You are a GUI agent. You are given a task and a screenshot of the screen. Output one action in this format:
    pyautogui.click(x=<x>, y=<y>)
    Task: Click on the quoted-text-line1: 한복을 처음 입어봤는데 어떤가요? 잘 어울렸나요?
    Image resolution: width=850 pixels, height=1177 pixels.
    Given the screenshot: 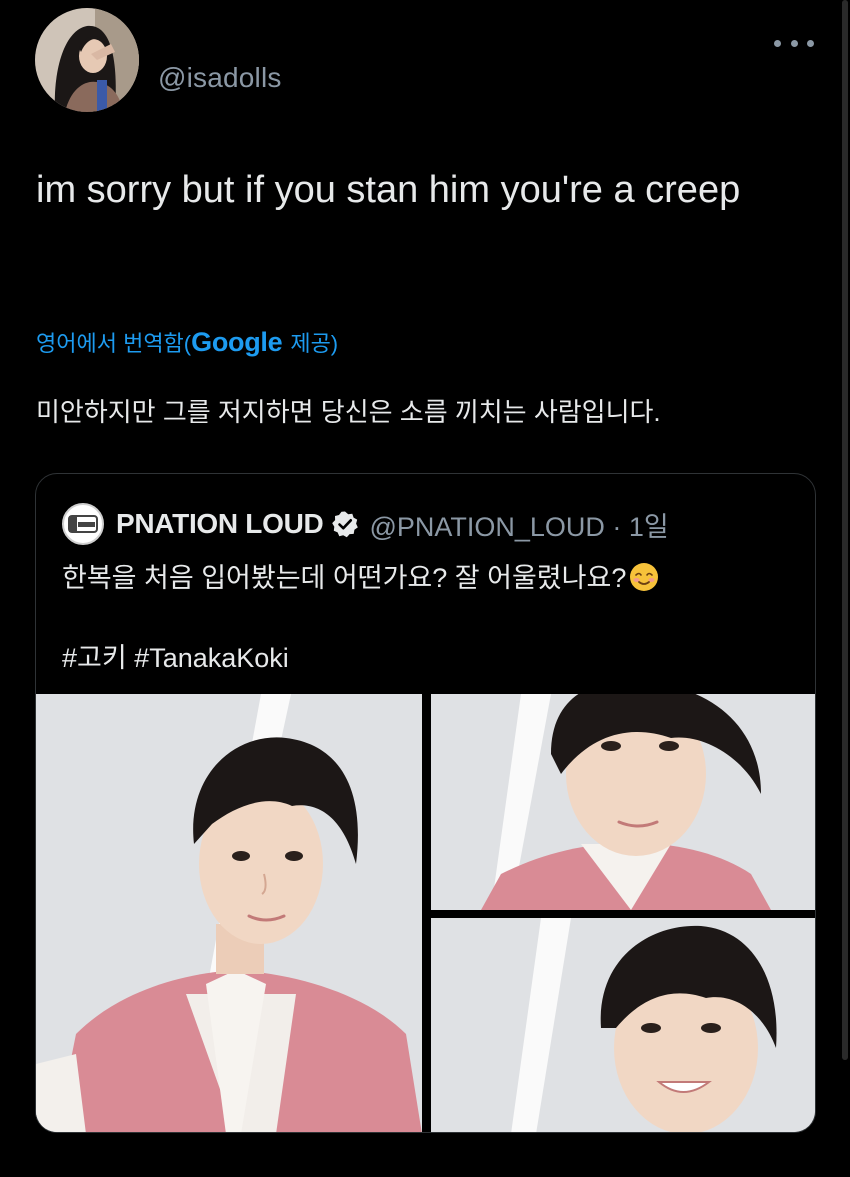 What is the action you would take?
    pyautogui.click(x=344, y=578)
    